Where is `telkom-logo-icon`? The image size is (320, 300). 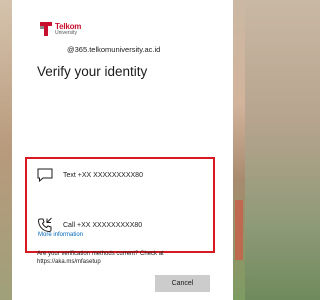 telkom-logo-icon is located at coordinates (46, 29).